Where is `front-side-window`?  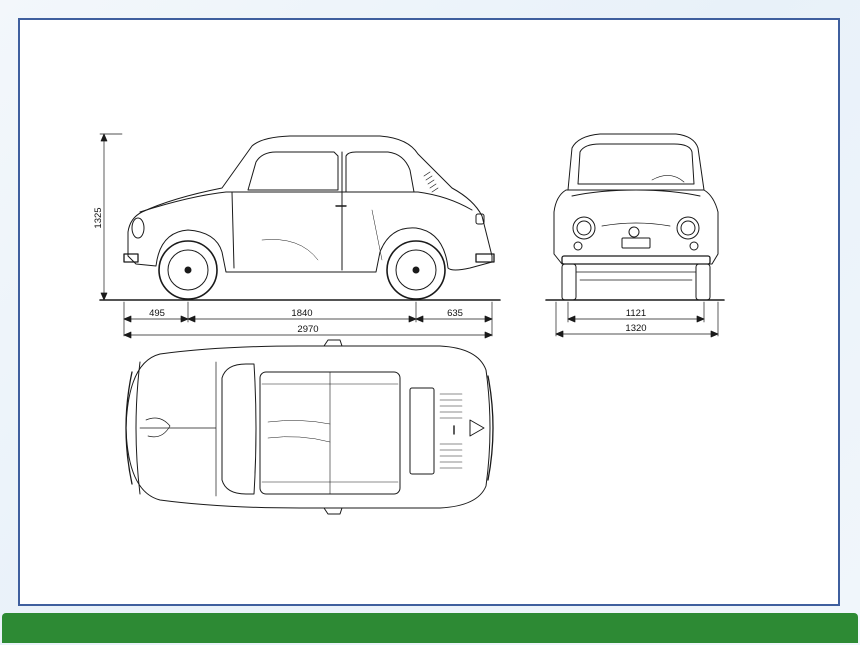 front-side-window is located at coordinates (293, 171).